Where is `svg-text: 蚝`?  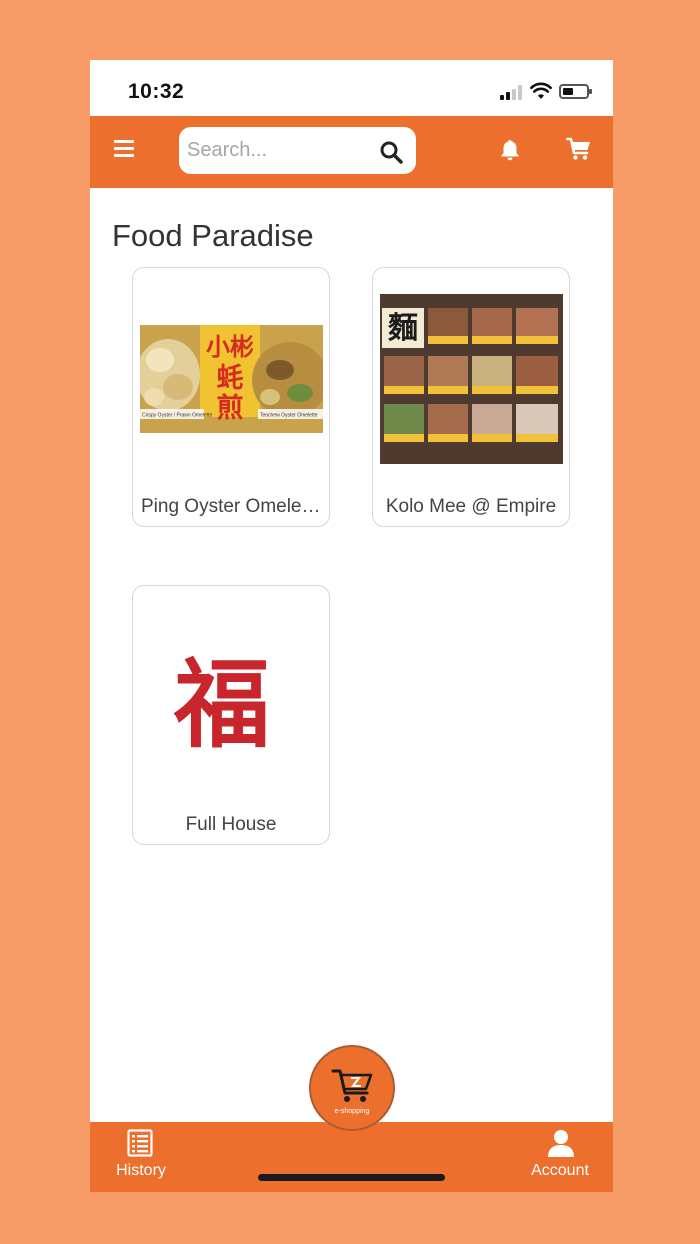
svg-text: 蚝 is located at coordinates (230, 378).